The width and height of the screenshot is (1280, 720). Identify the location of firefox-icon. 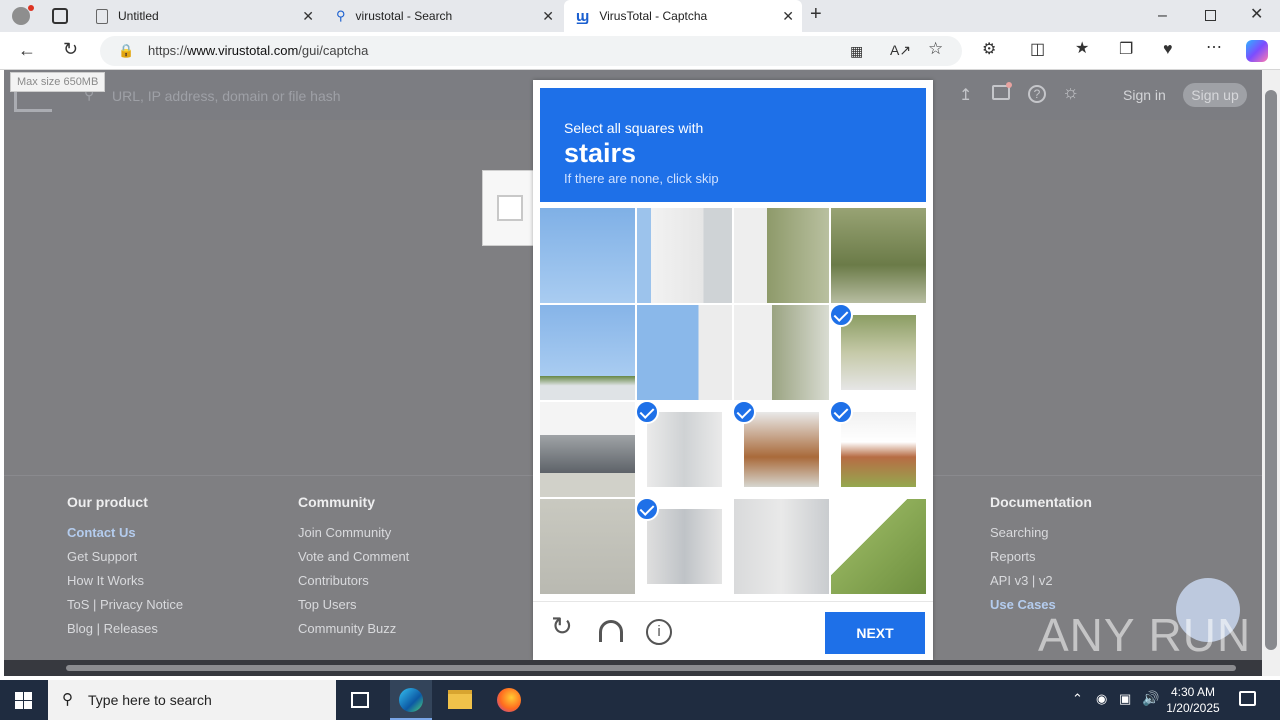
(509, 700).